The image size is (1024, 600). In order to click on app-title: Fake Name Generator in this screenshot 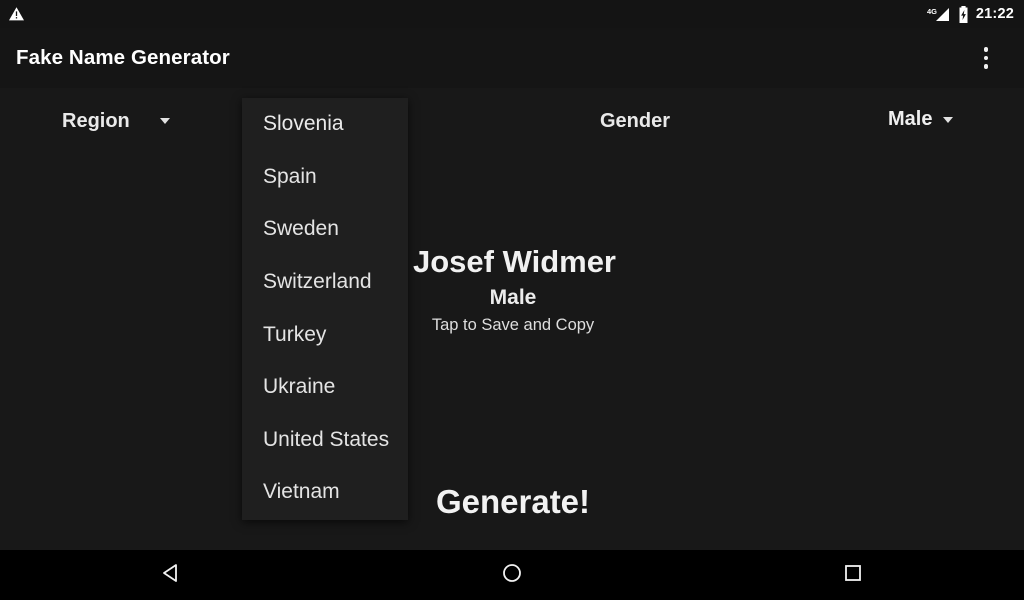, I will do `click(123, 57)`.